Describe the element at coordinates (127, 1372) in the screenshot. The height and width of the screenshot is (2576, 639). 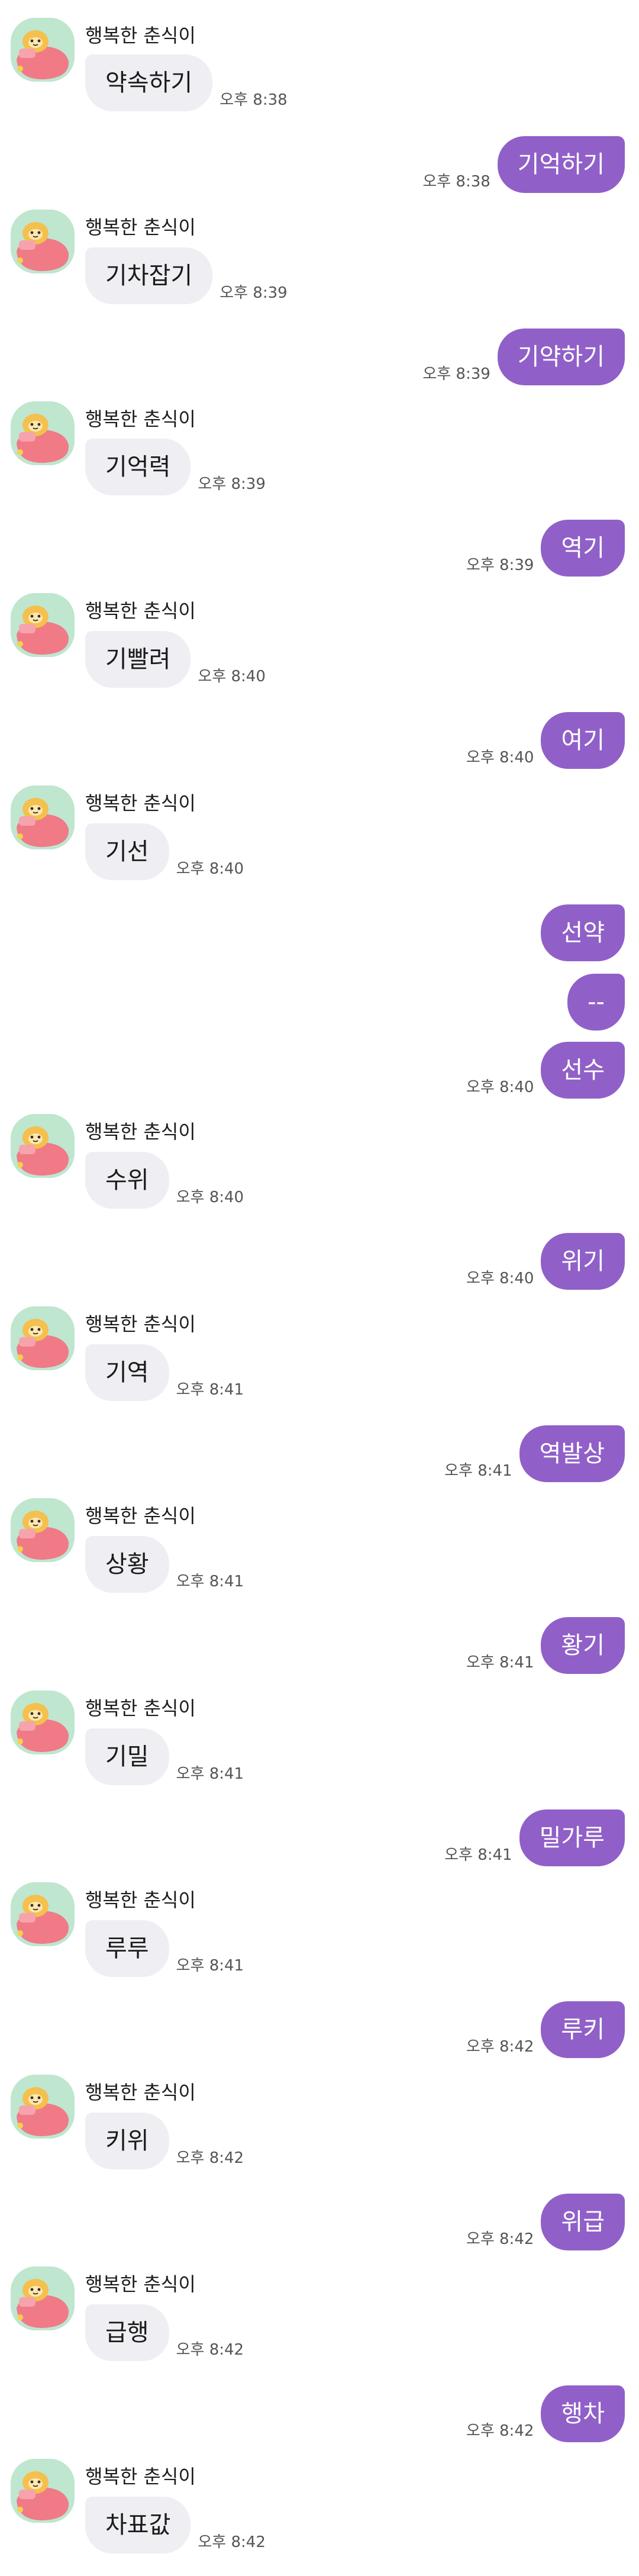
I see `incoming-message-bubble: 기역` at that location.